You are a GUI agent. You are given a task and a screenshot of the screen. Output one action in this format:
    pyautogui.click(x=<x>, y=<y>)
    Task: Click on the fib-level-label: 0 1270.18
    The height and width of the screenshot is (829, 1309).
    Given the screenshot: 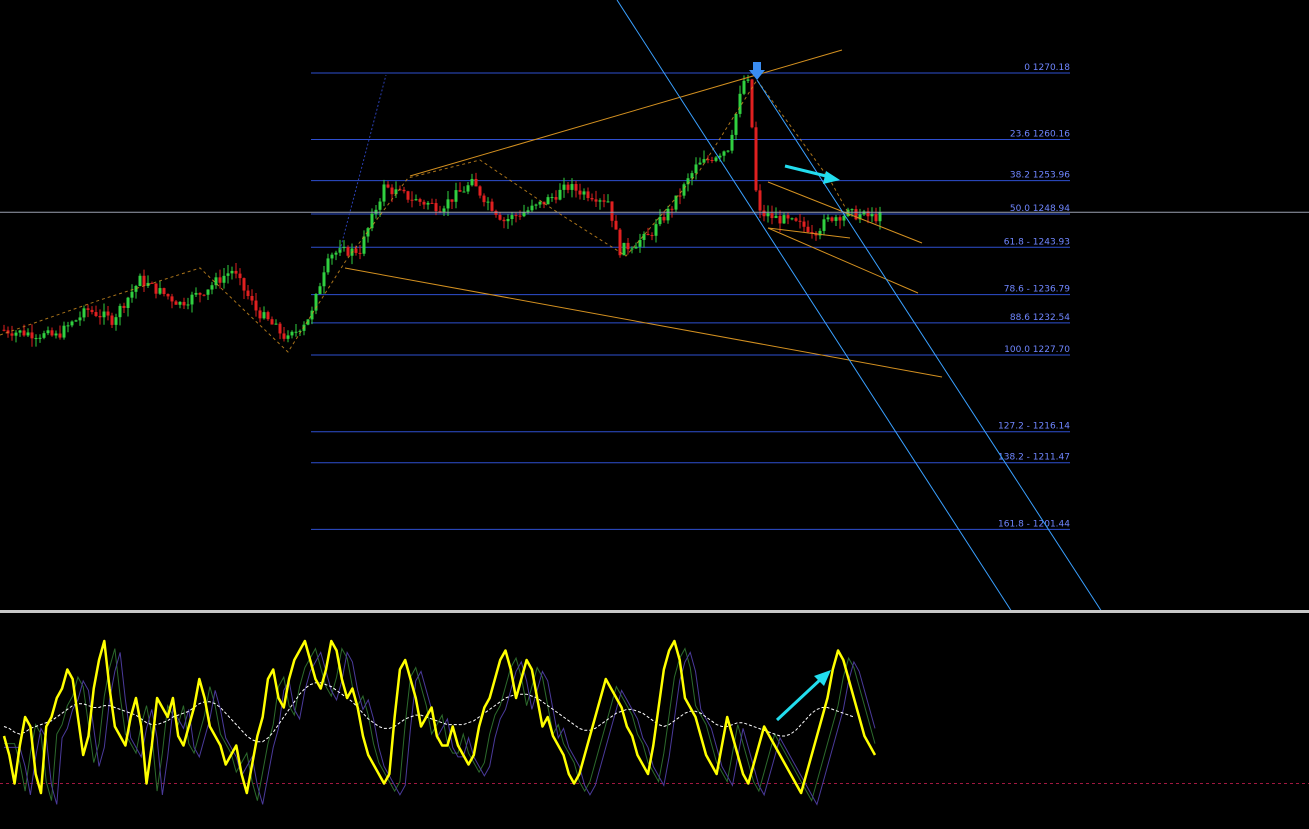 What is the action you would take?
    pyautogui.click(x=1047, y=68)
    